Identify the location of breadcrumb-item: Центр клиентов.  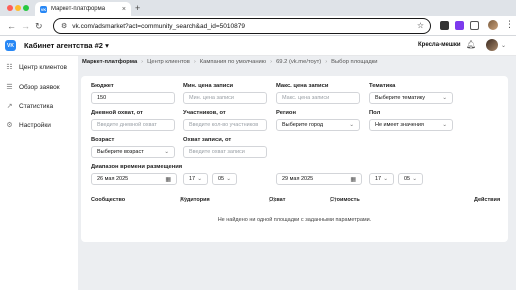
(168, 62).